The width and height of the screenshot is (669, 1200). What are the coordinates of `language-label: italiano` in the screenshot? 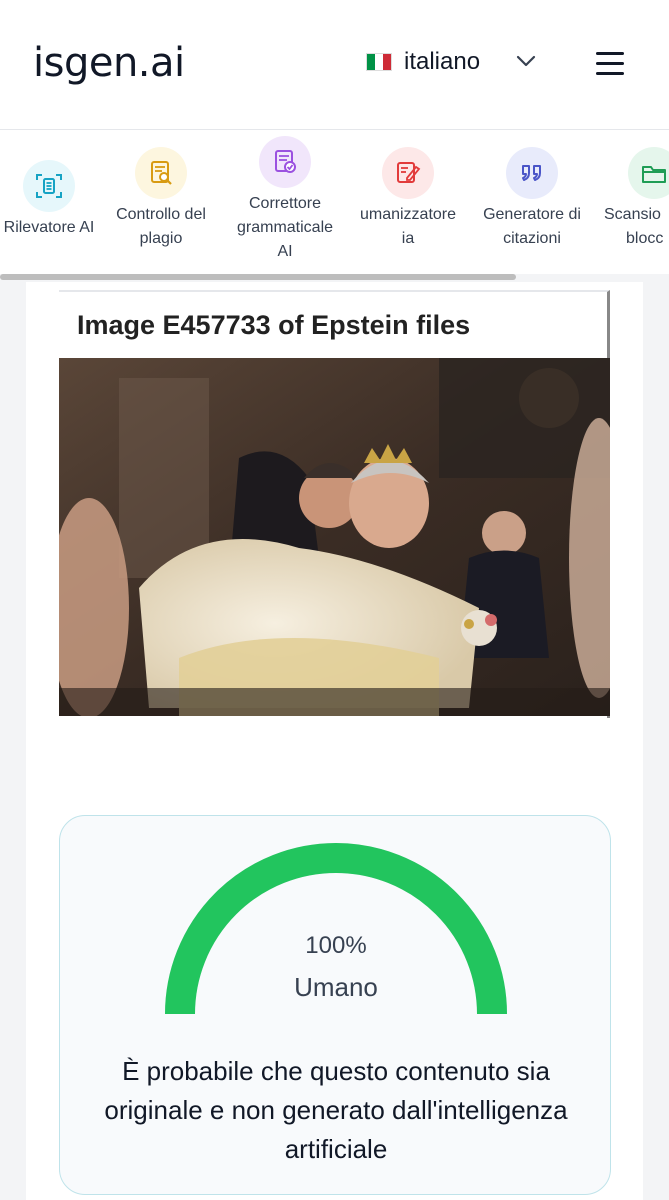 It's located at (442, 61).